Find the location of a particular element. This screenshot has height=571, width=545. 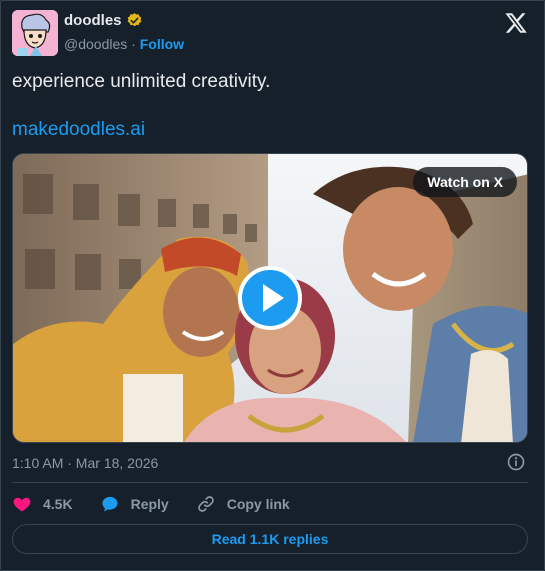

tweet-timestamp: 1:10 AM · Mar 18, 2026 is located at coordinates (85, 463).